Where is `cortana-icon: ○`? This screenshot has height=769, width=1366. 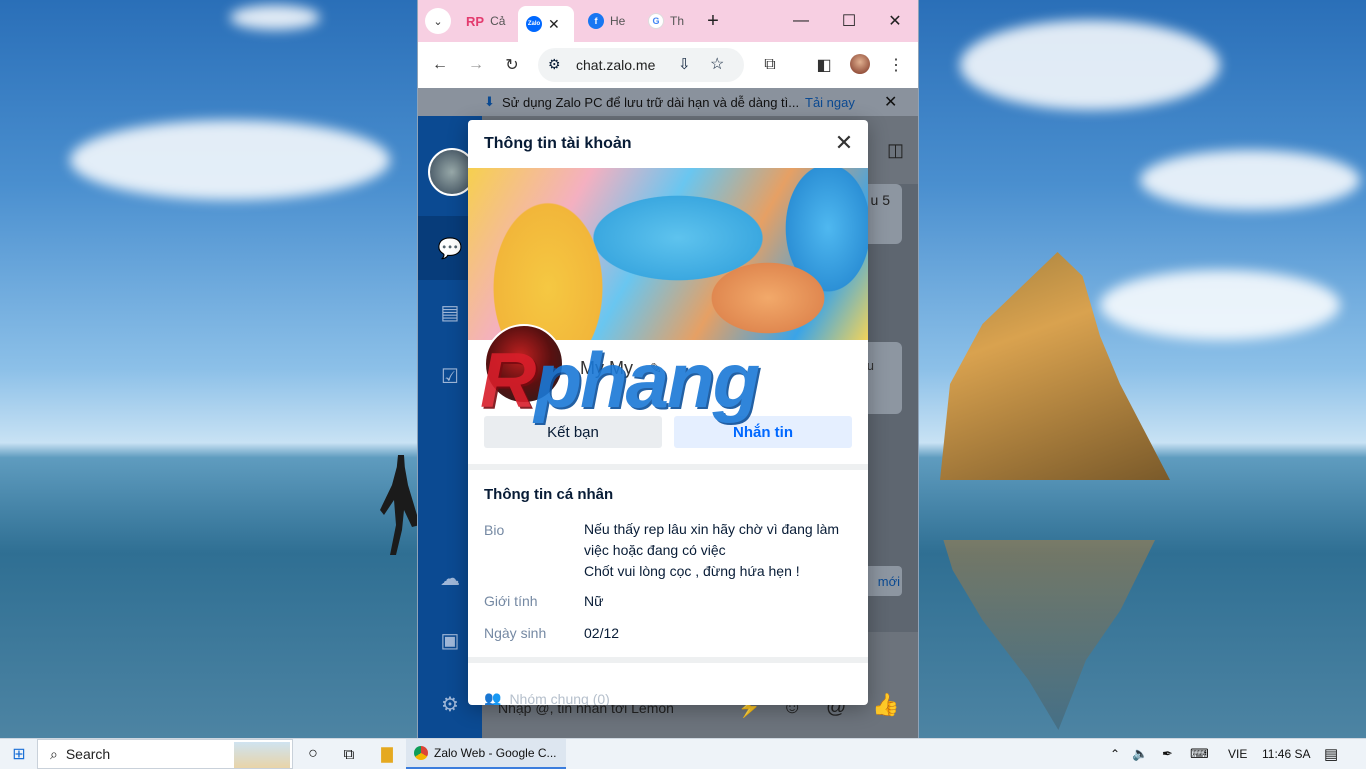
cortana-icon: ○ is located at coordinates (313, 754).